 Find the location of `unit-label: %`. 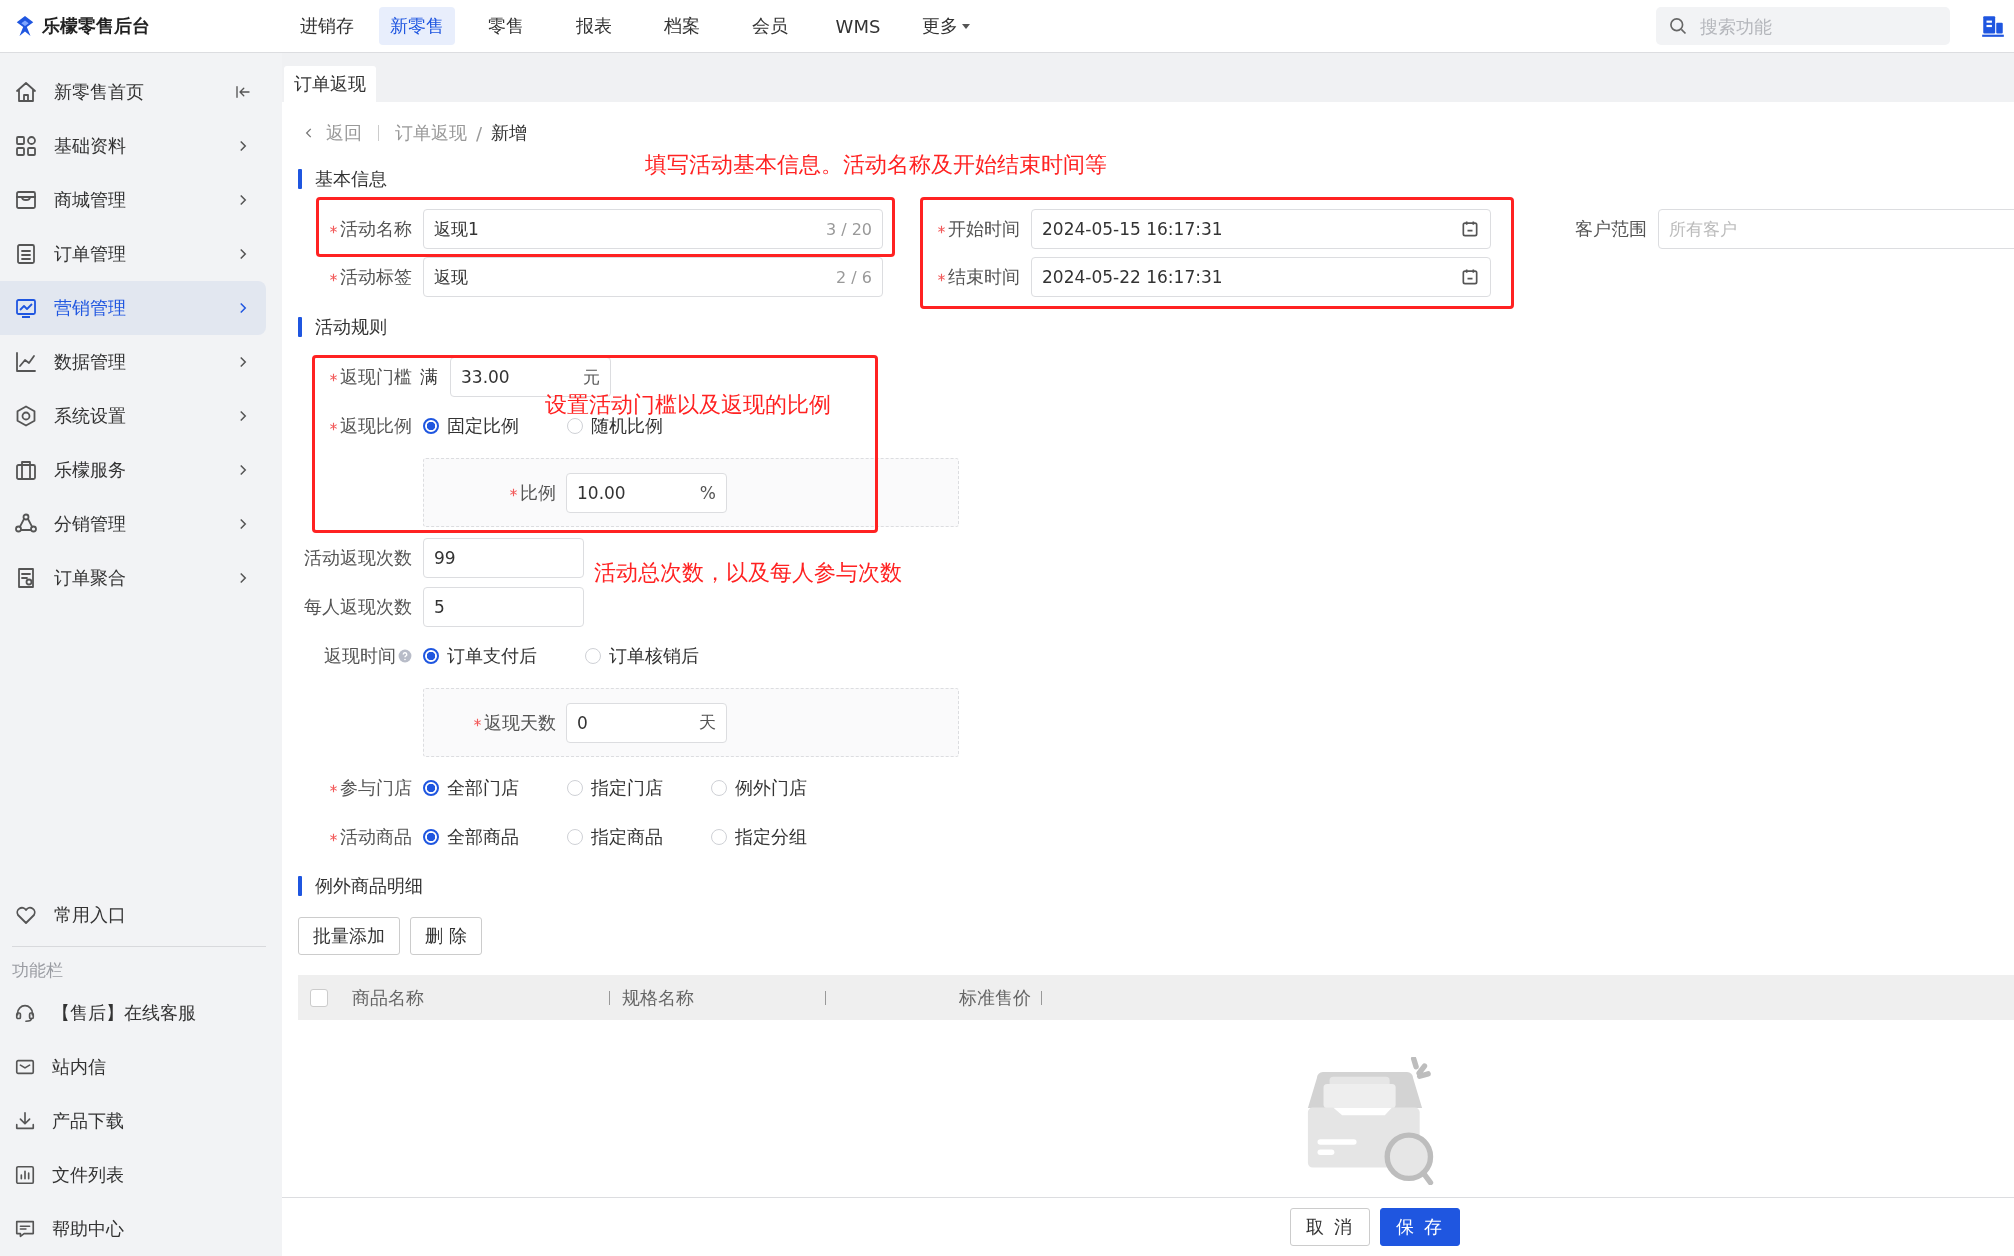

unit-label: % is located at coordinates (707, 492).